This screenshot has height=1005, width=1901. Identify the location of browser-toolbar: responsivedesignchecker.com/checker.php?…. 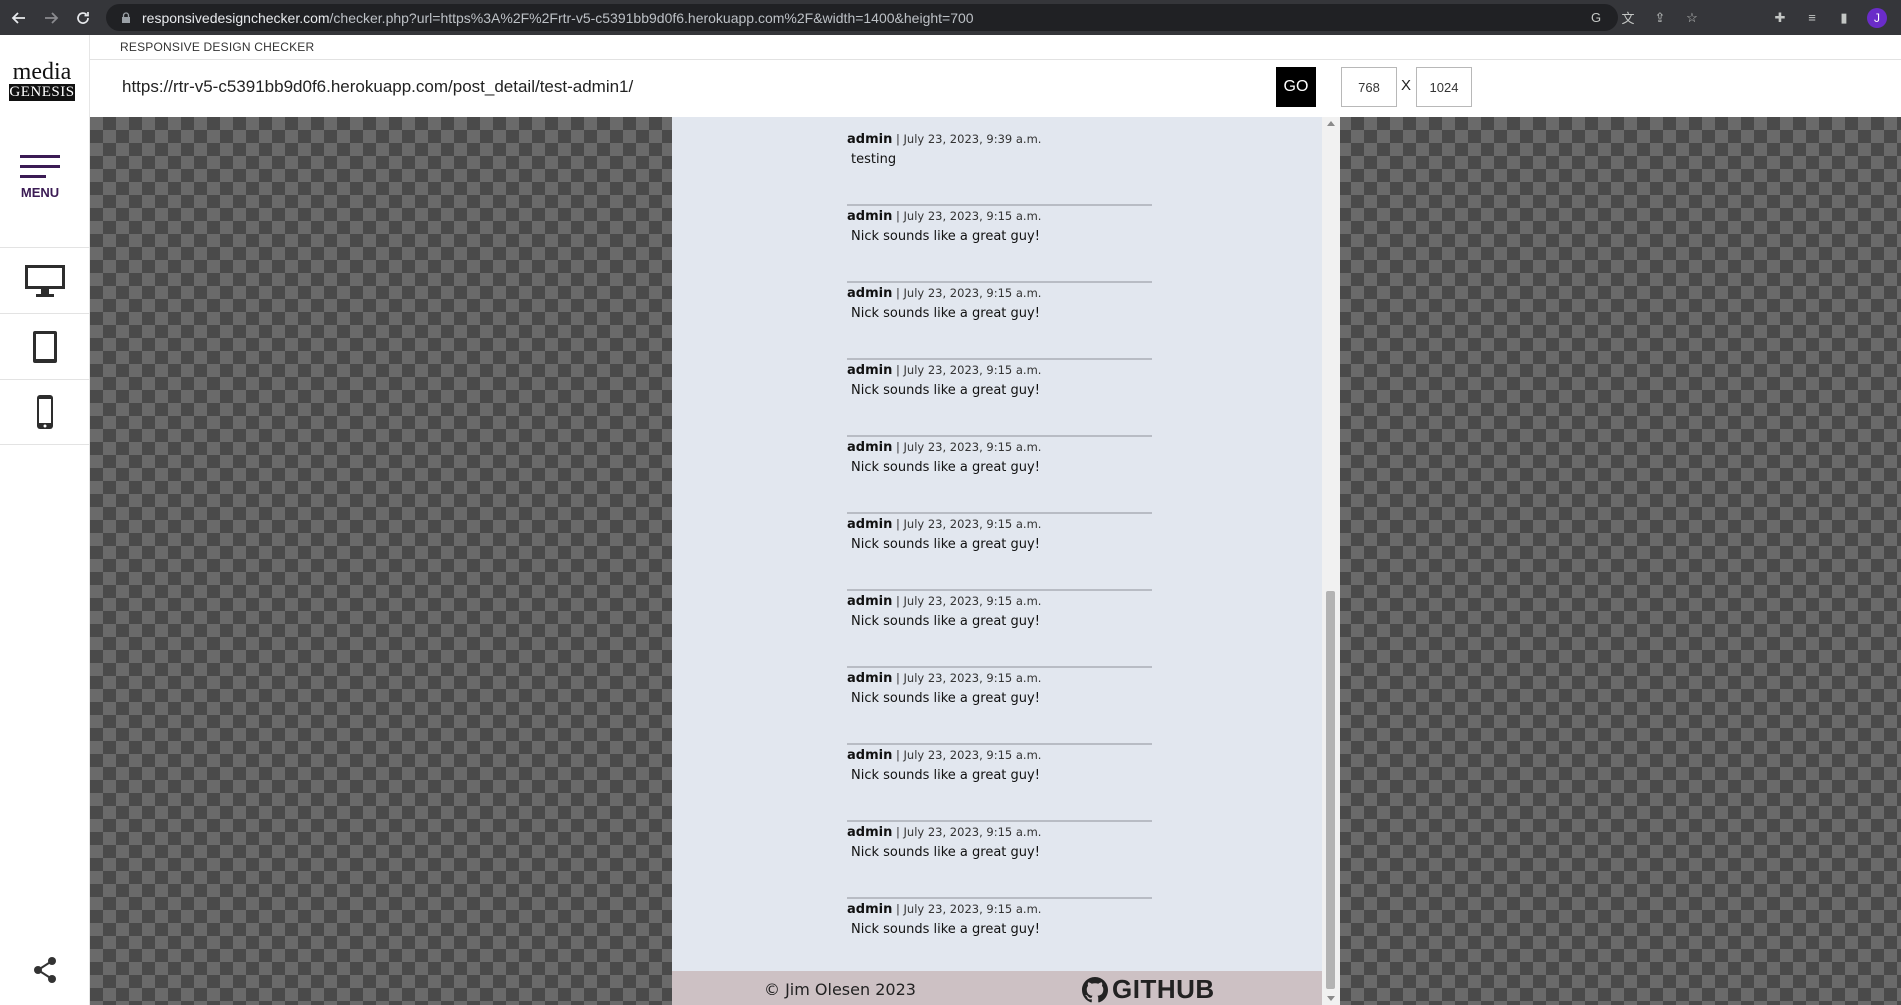
(950, 17).